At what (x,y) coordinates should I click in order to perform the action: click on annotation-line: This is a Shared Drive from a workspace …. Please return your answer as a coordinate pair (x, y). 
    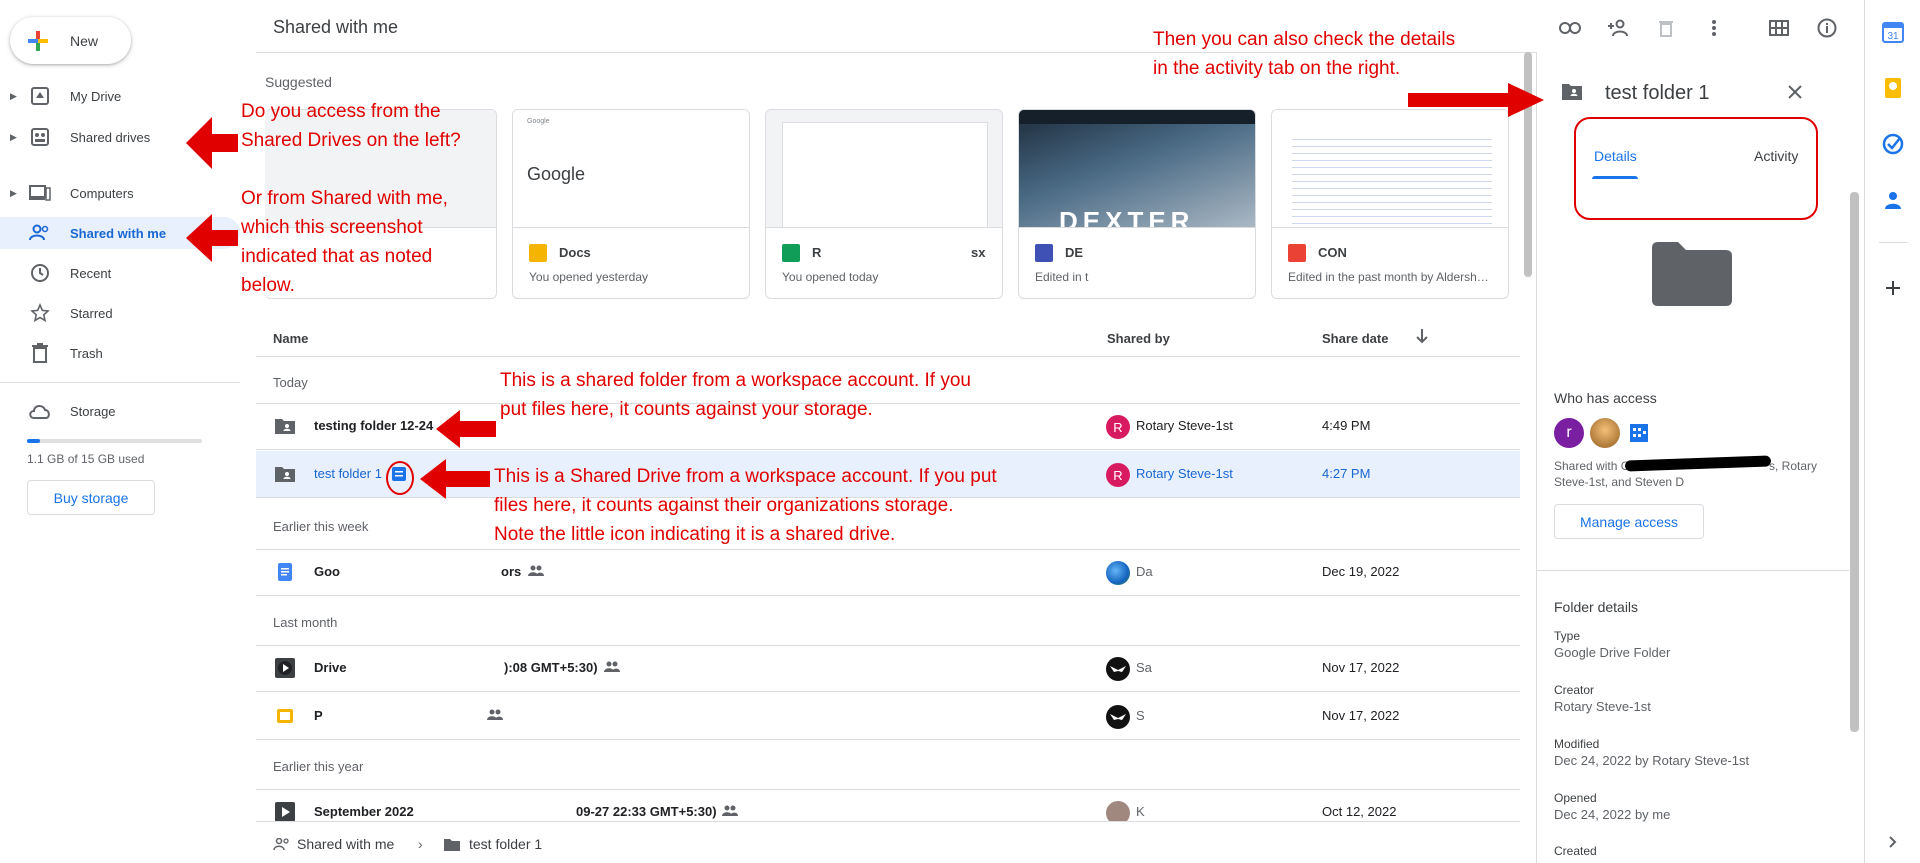
    Looking at the image, I should click on (745, 476).